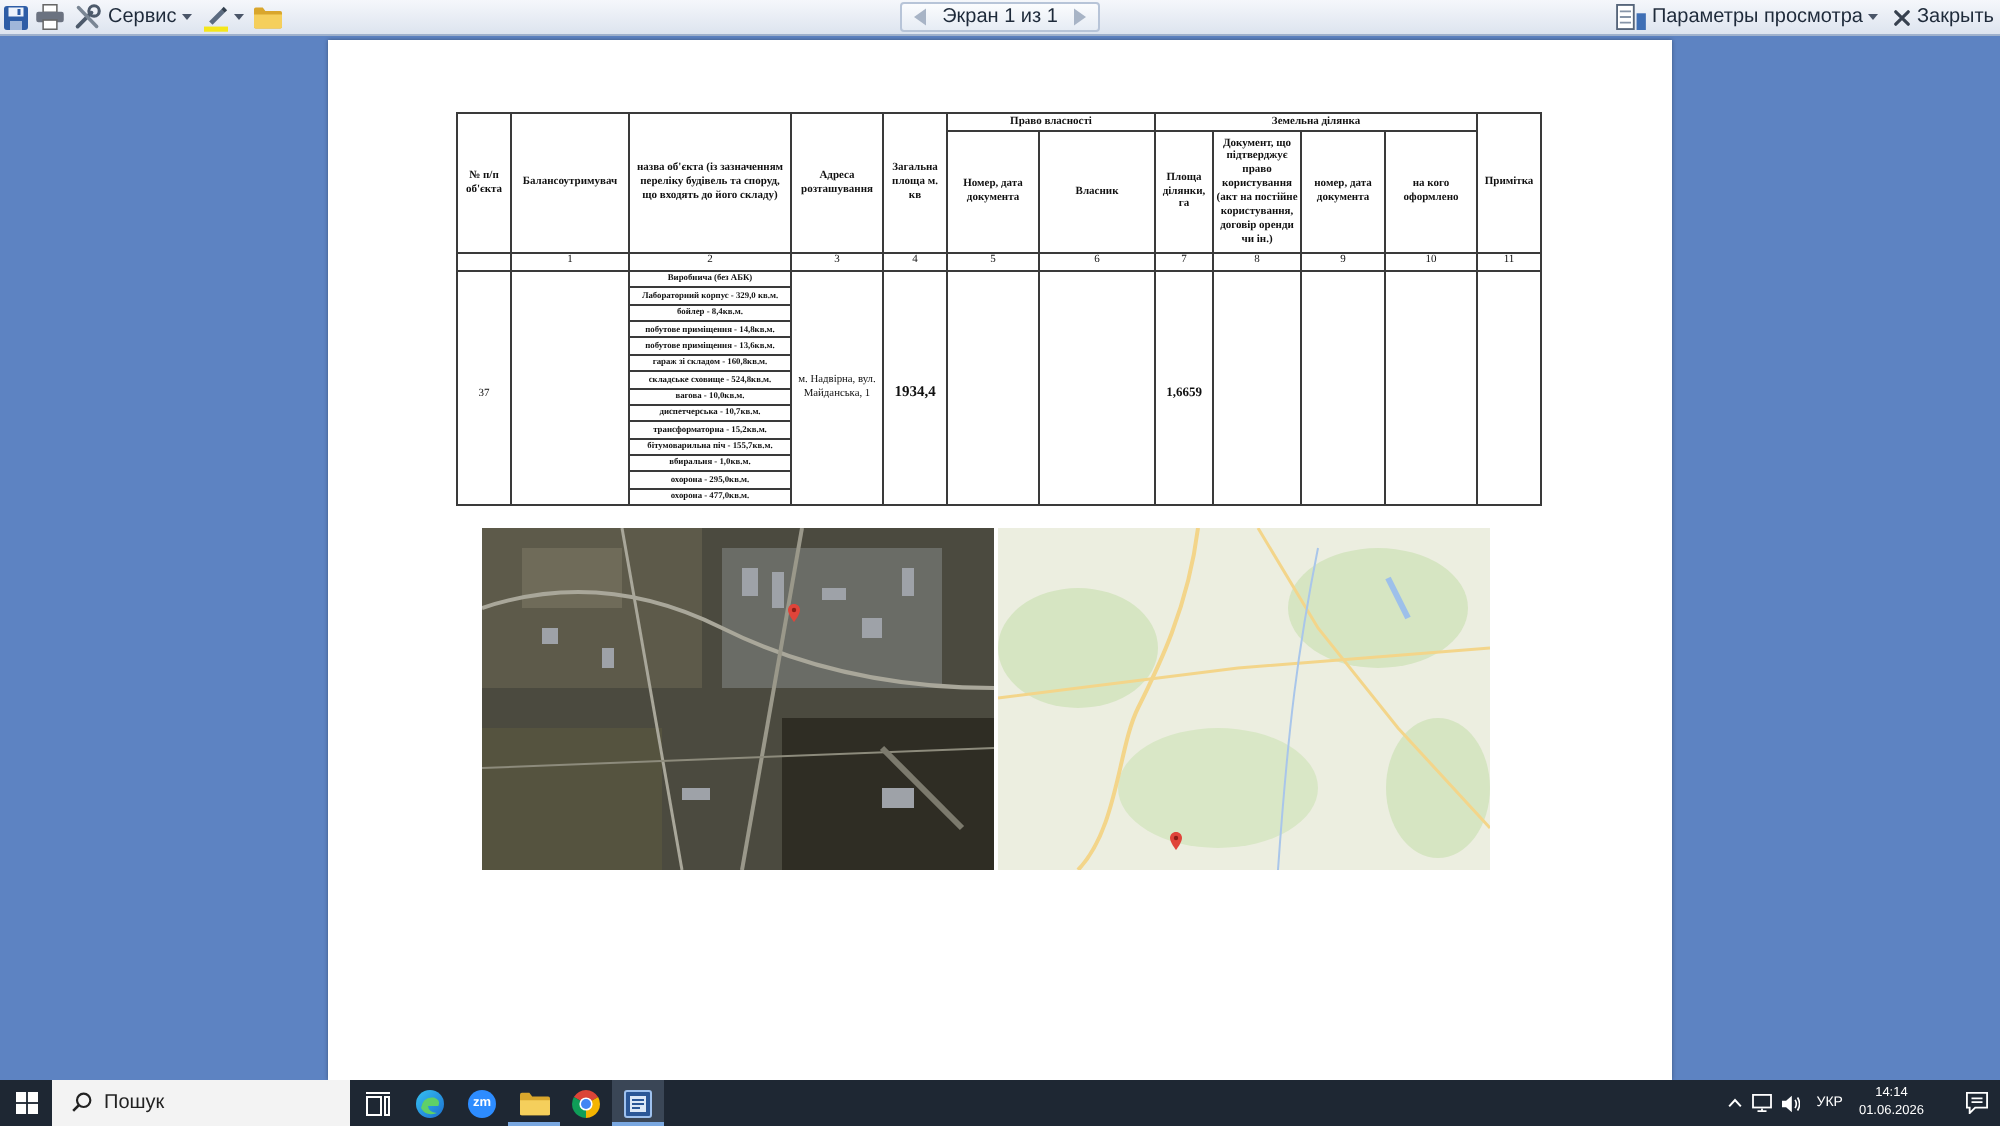 Image resolution: width=2000 pixels, height=1126 pixels. Describe the element at coordinates (201, 1103) in the screenshot. I see `search-field: Пошук` at that location.